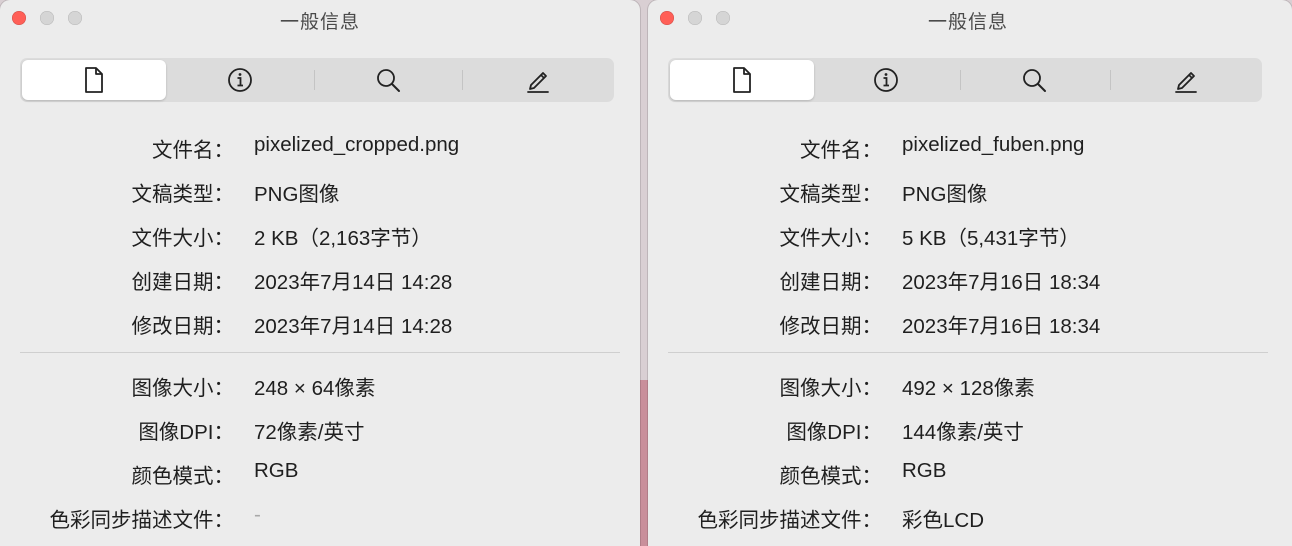 The height and width of the screenshot is (546, 1292). I want to click on row-value: 2 KB（2,163字节）, so click(343, 238).